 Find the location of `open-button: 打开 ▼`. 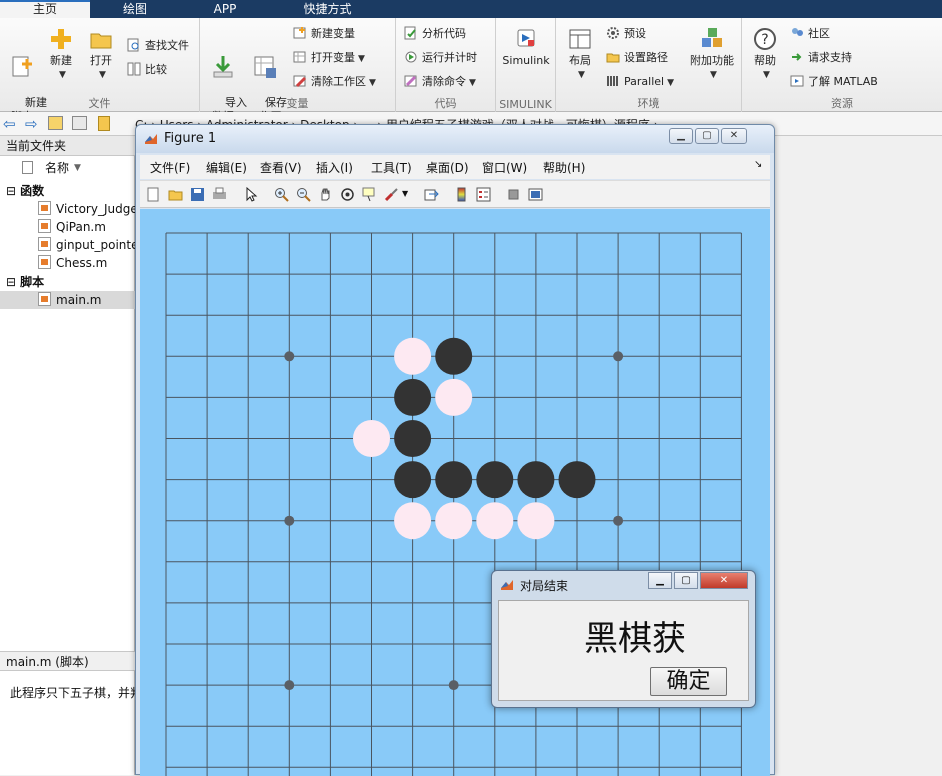

open-button: 打开 ▼ is located at coordinates (101, 54).